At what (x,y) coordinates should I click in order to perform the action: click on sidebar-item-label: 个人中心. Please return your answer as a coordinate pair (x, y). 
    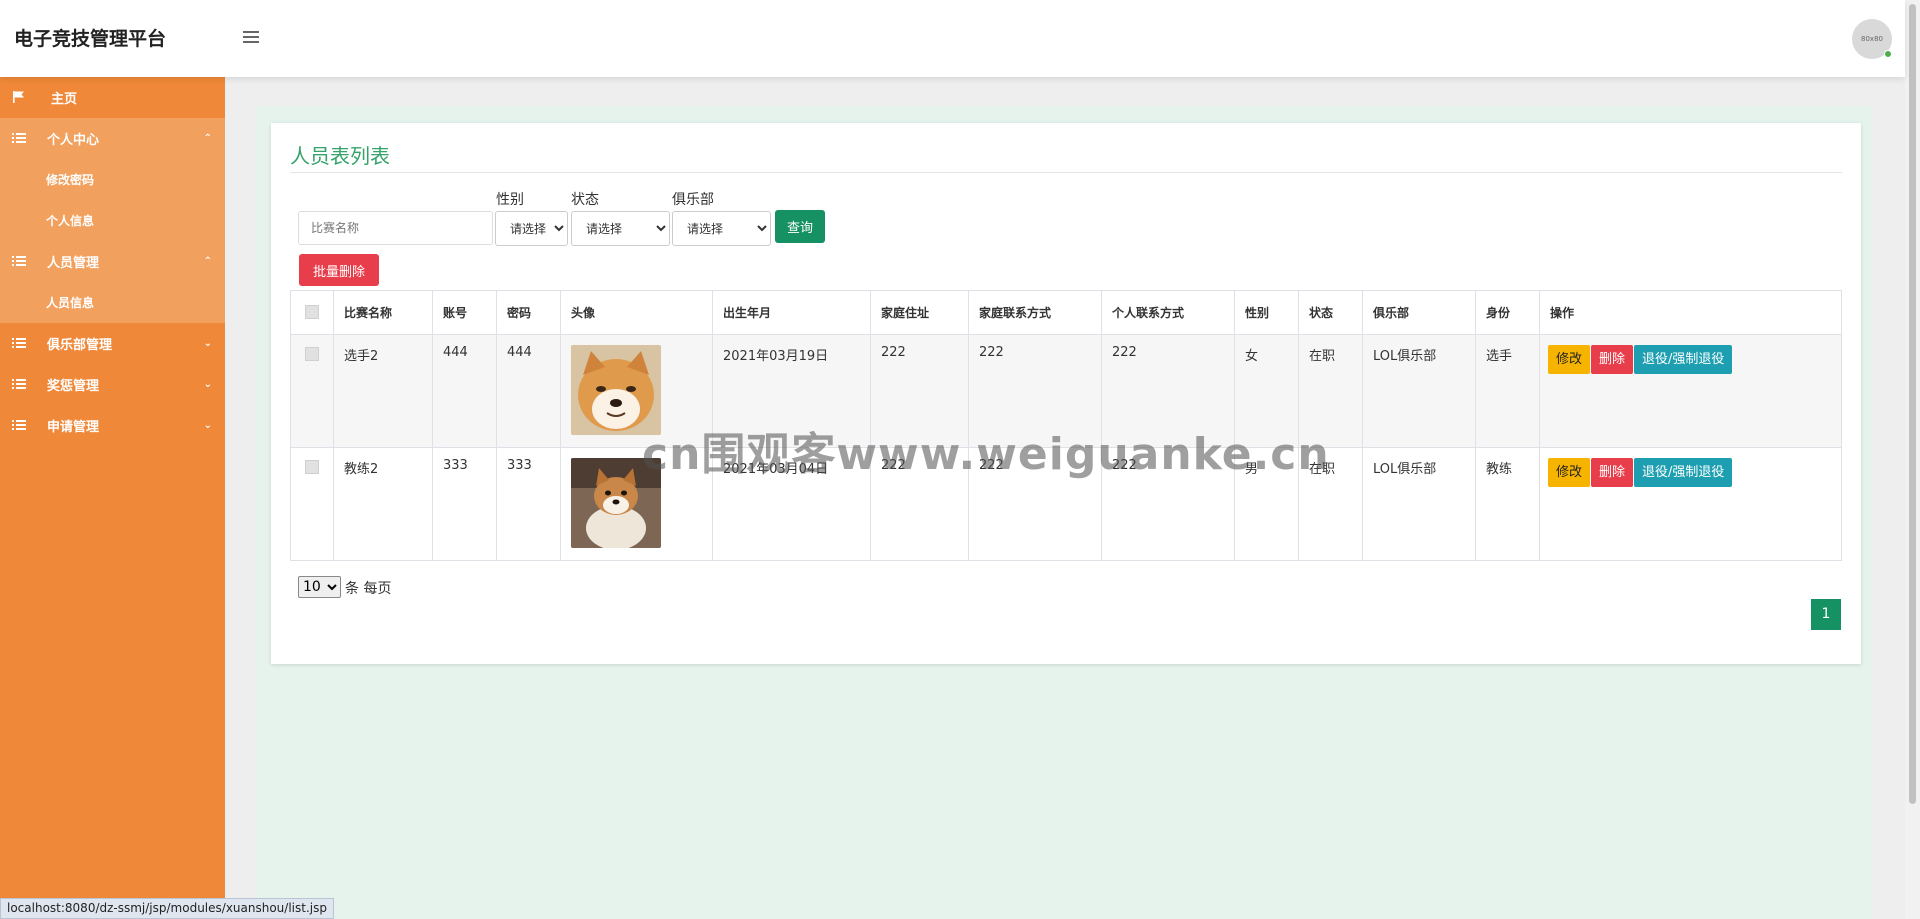
    Looking at the image, I should click on (73, 140).